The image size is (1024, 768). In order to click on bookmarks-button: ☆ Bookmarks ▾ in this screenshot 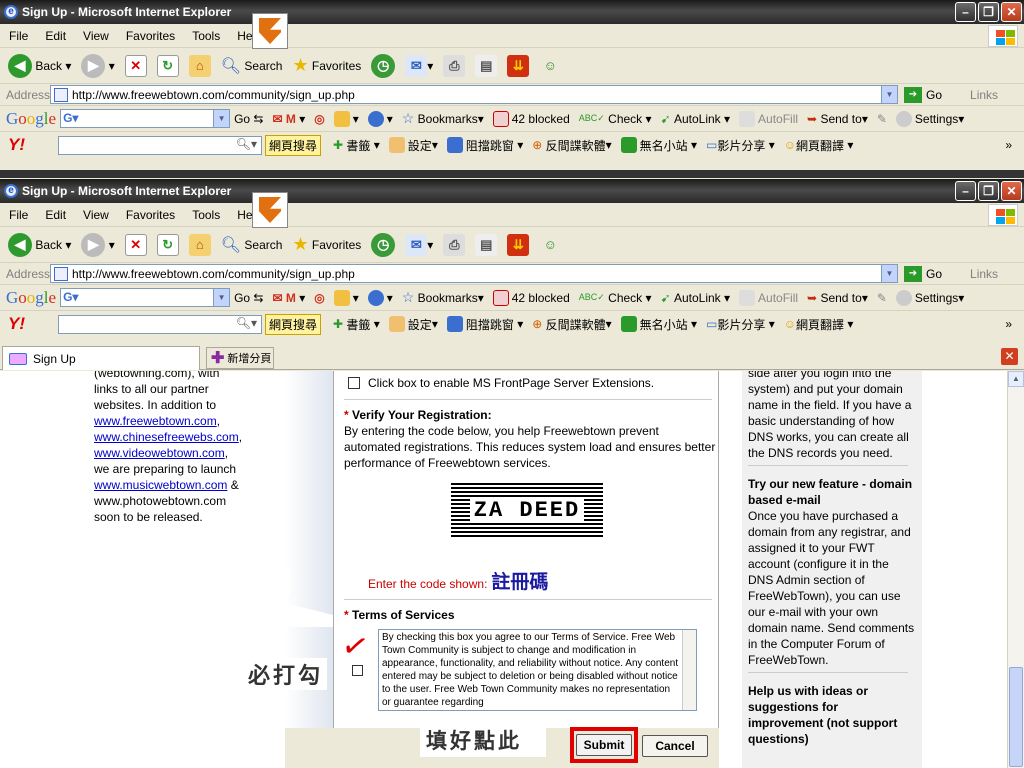, I will do `click(443, 297)`.